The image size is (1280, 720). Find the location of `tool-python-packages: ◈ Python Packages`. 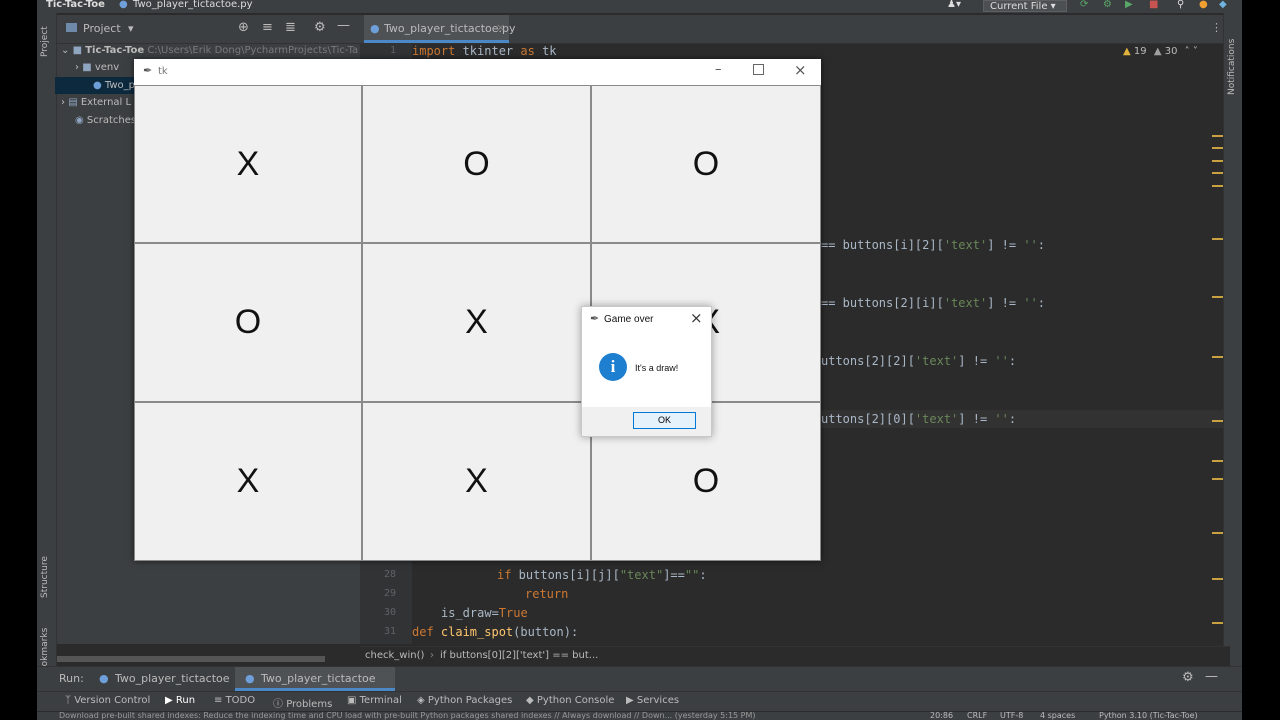

tool-python-packages: ◈ Python Packages is located at coordinates (464, 700).